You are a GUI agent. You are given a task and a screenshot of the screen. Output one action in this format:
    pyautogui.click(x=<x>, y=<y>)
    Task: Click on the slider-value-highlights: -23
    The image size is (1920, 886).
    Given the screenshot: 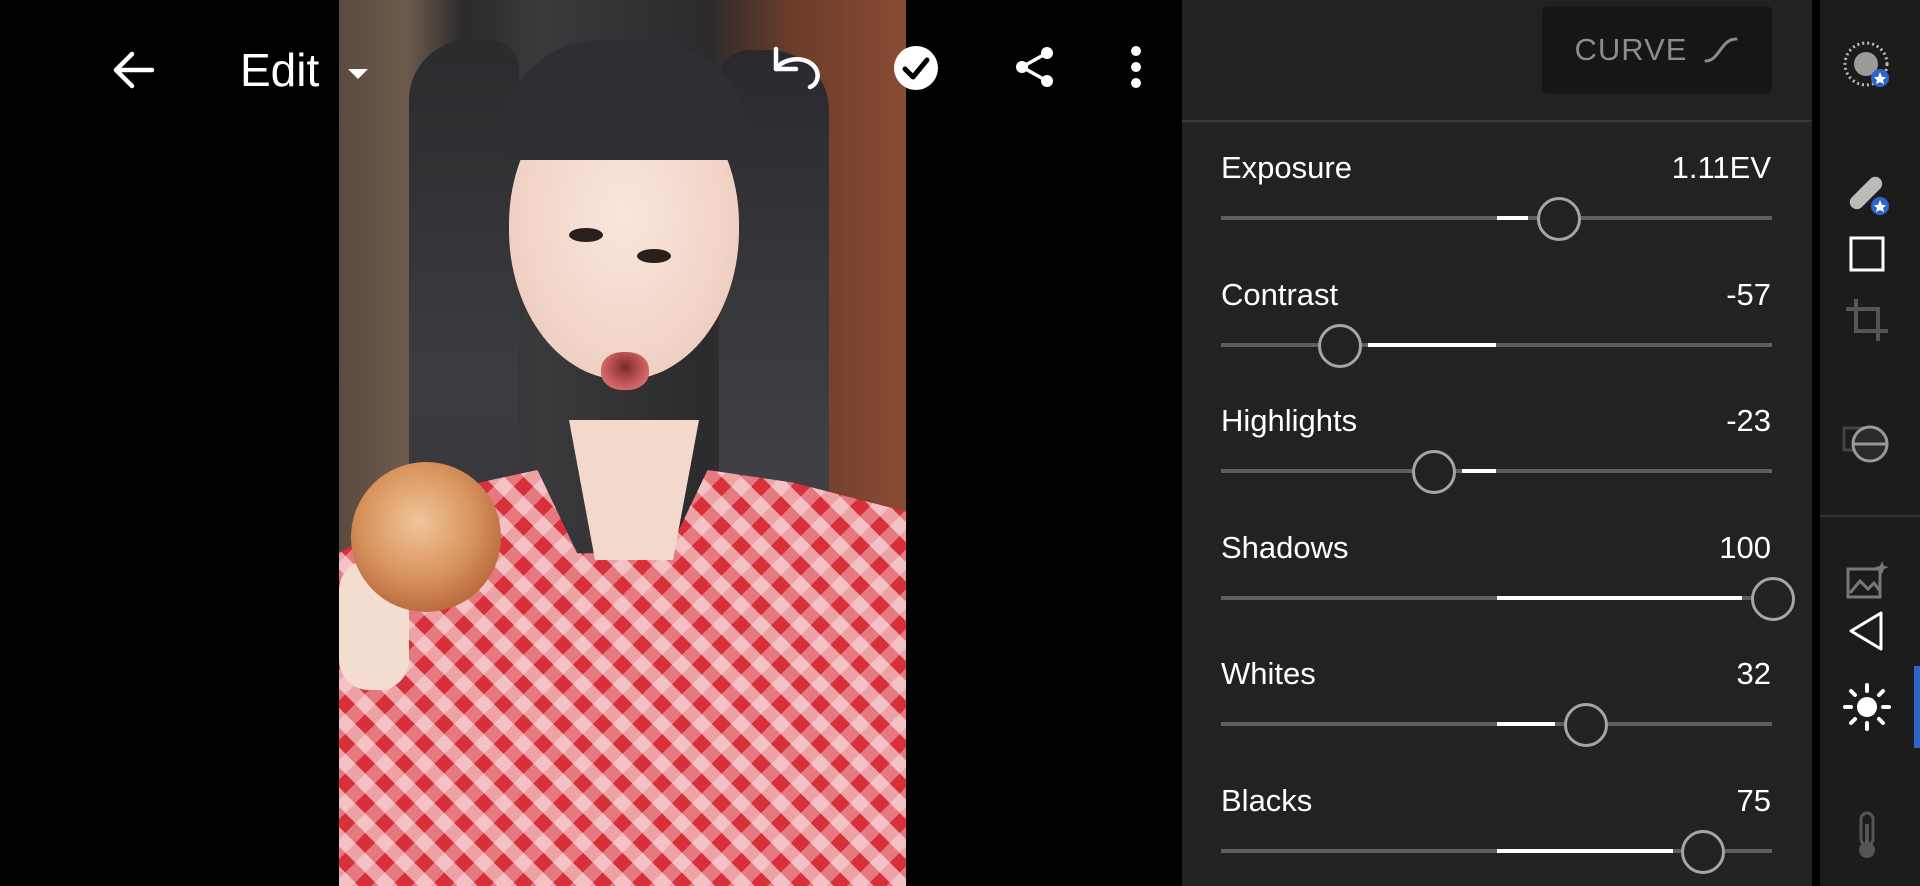 What is the action you would take?
    pyautogui.click(x=1748, y=421)
    